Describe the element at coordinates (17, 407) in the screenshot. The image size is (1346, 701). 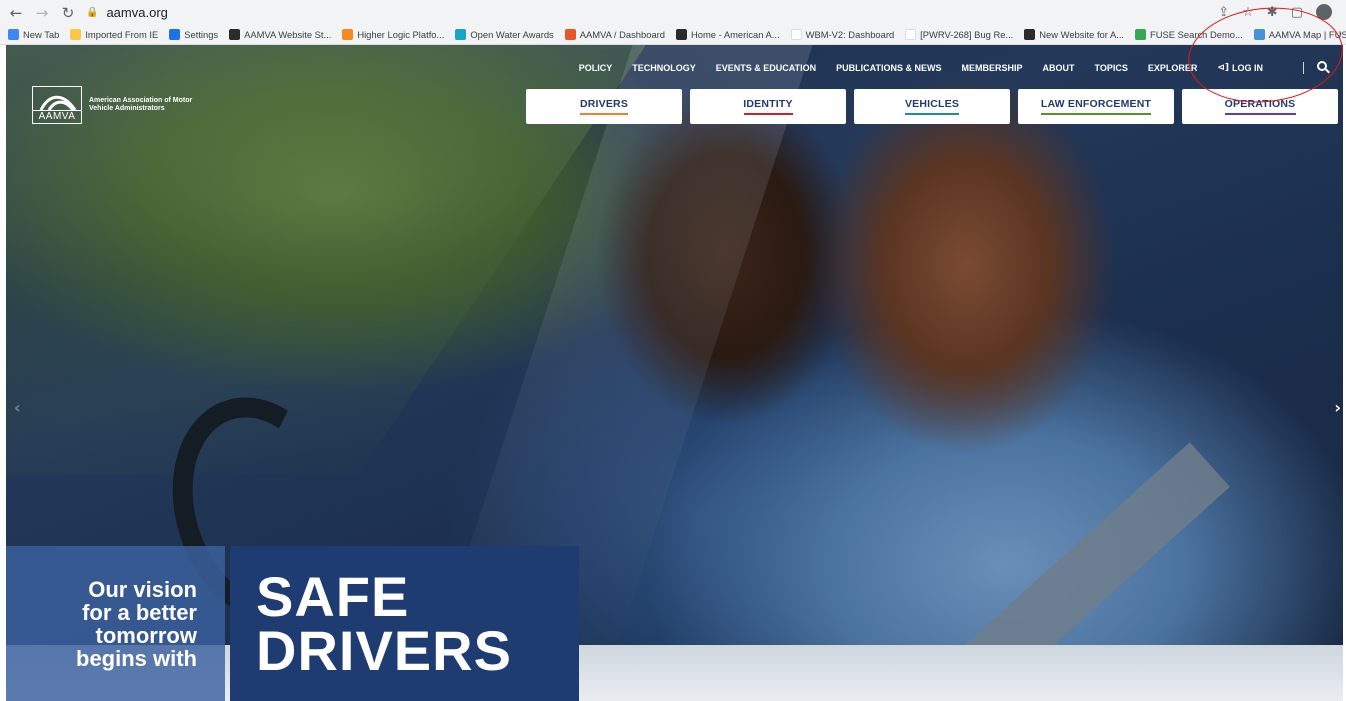
I see `carousel-prev-icon: ‹` at that location.